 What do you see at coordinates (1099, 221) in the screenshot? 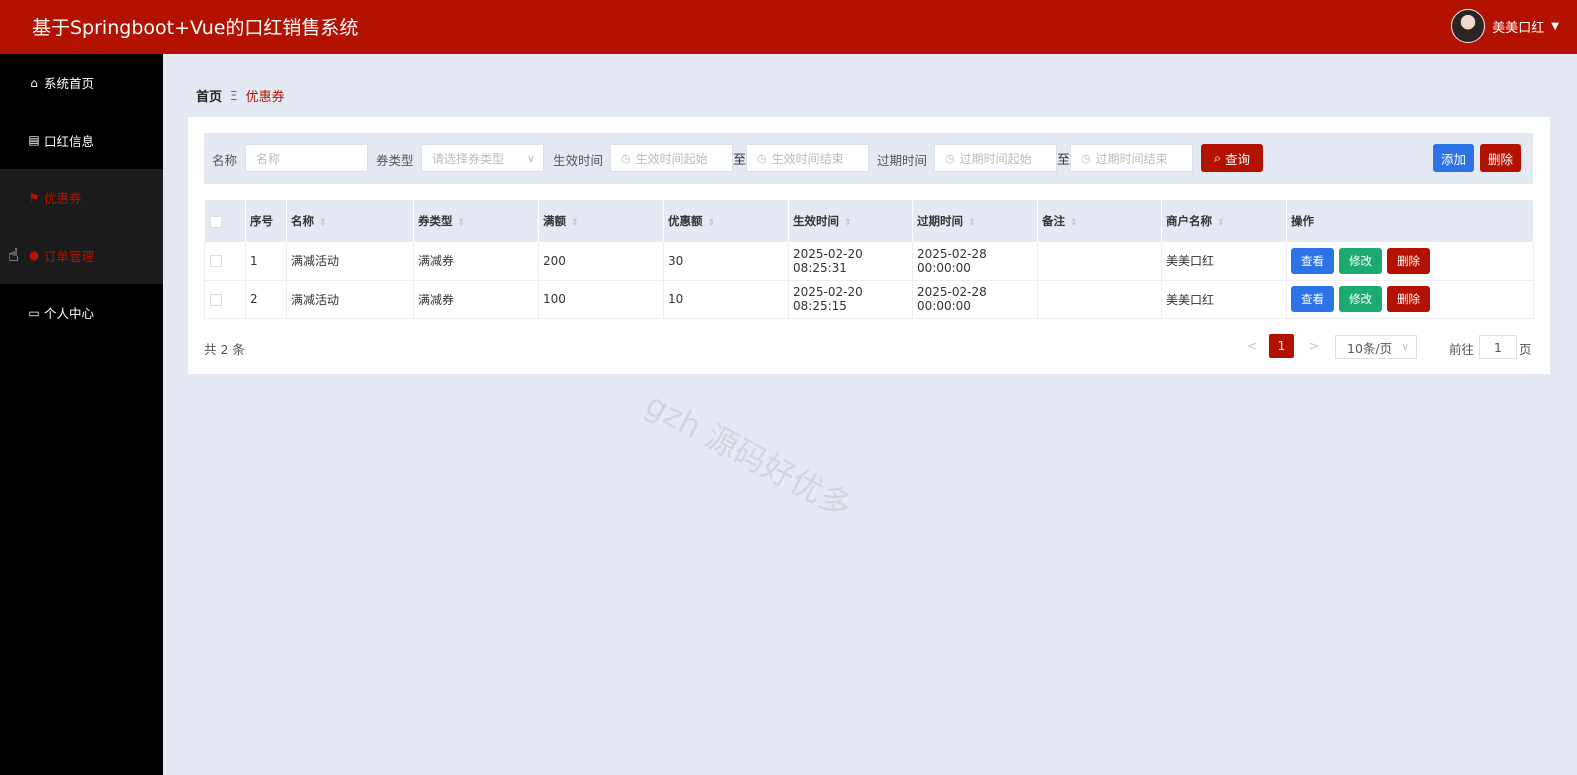
I see `col-note: 备注 ⇕` at bounding box center [1099, 221].